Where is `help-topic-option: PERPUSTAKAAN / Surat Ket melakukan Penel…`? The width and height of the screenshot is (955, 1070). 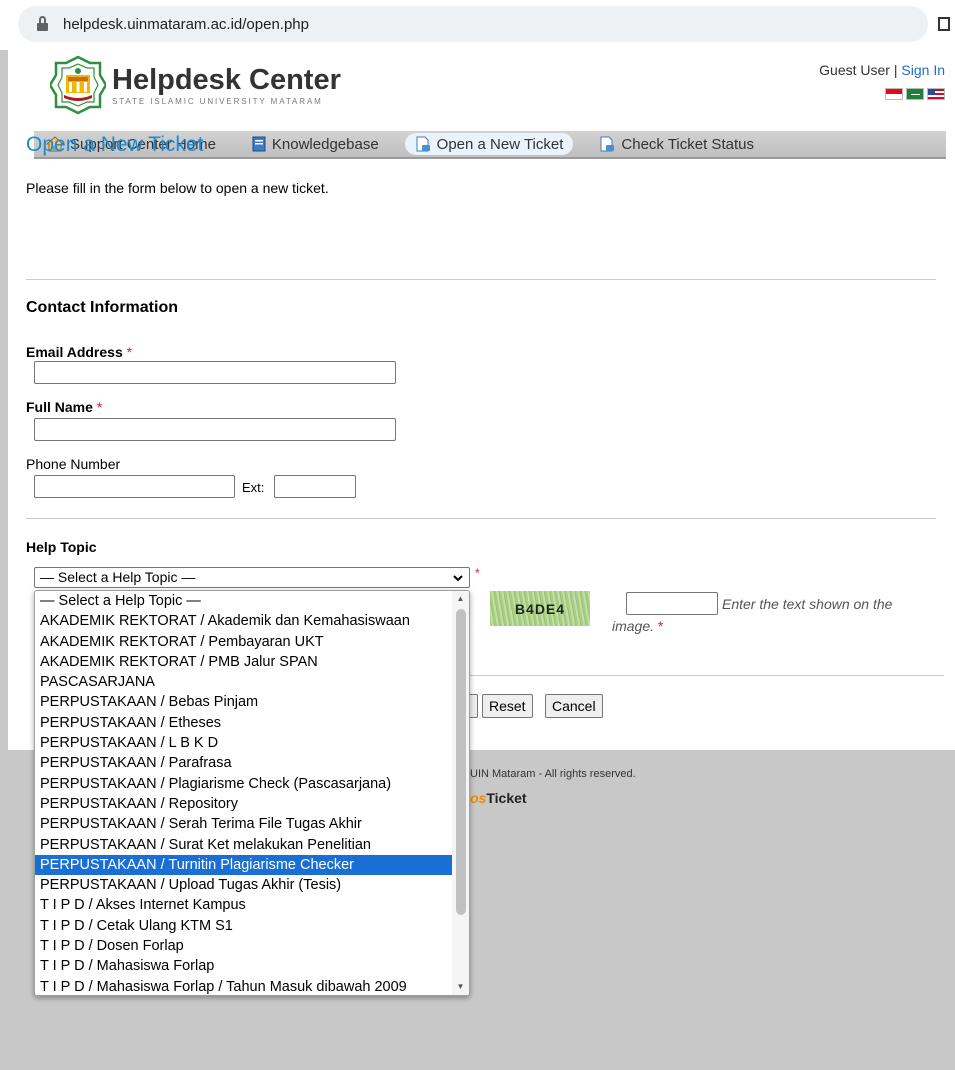 help-topic-option: PERPUSTAKAAN / Surat Ket melakukan Penel… is located at coordinates (244, 845).